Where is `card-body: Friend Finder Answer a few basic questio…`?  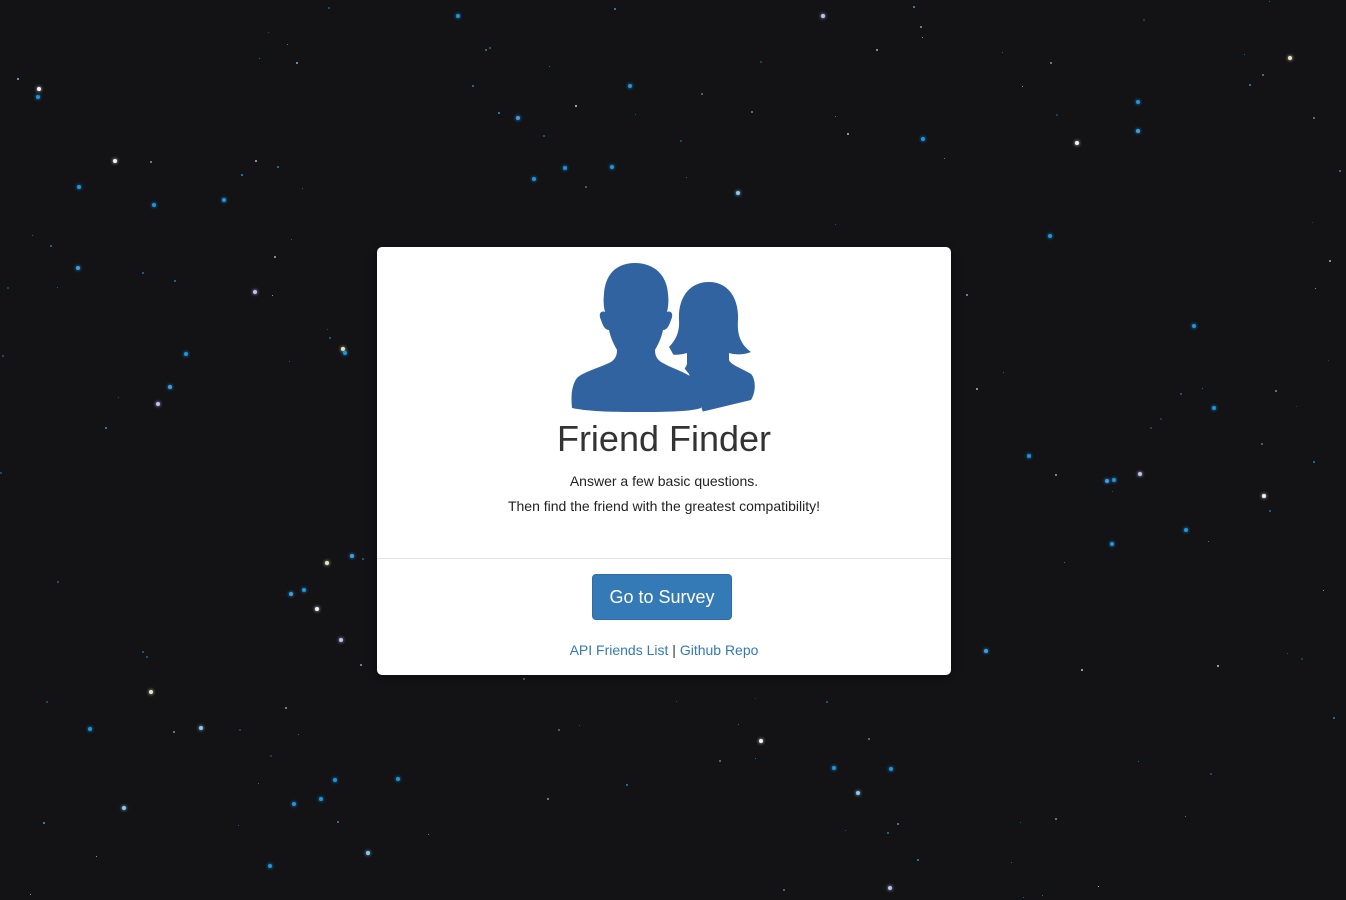 card-body: Friend Finder Answer a few basic questio… is located at coordinates (664, 402).